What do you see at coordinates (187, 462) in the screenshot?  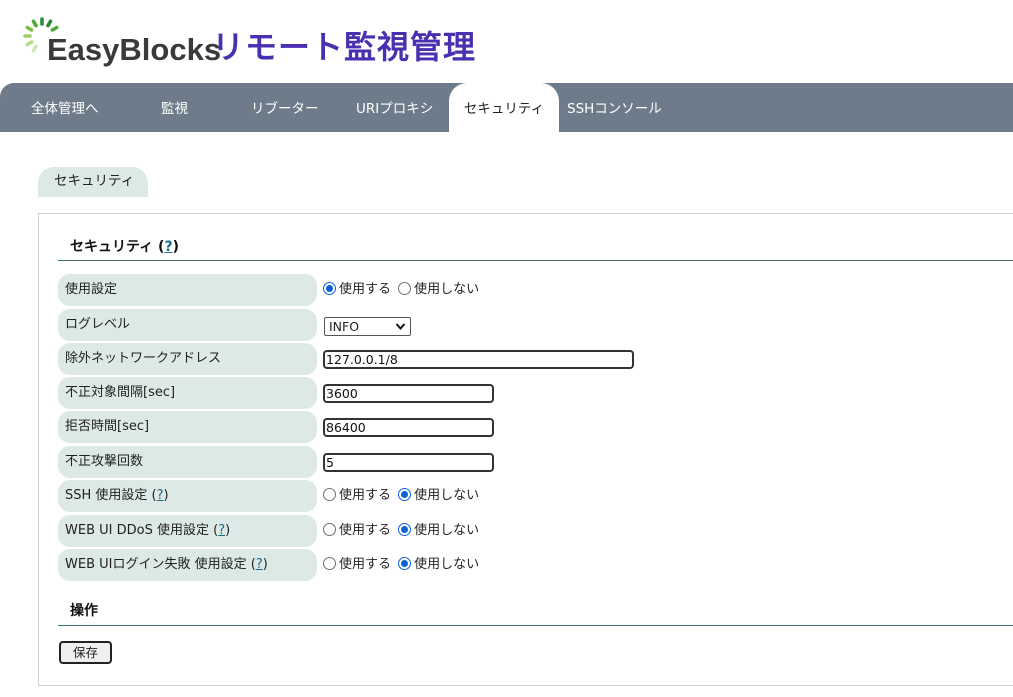 I see `row-label-attack-count: 不正攻撃回数` at bounding box center [187, 462].